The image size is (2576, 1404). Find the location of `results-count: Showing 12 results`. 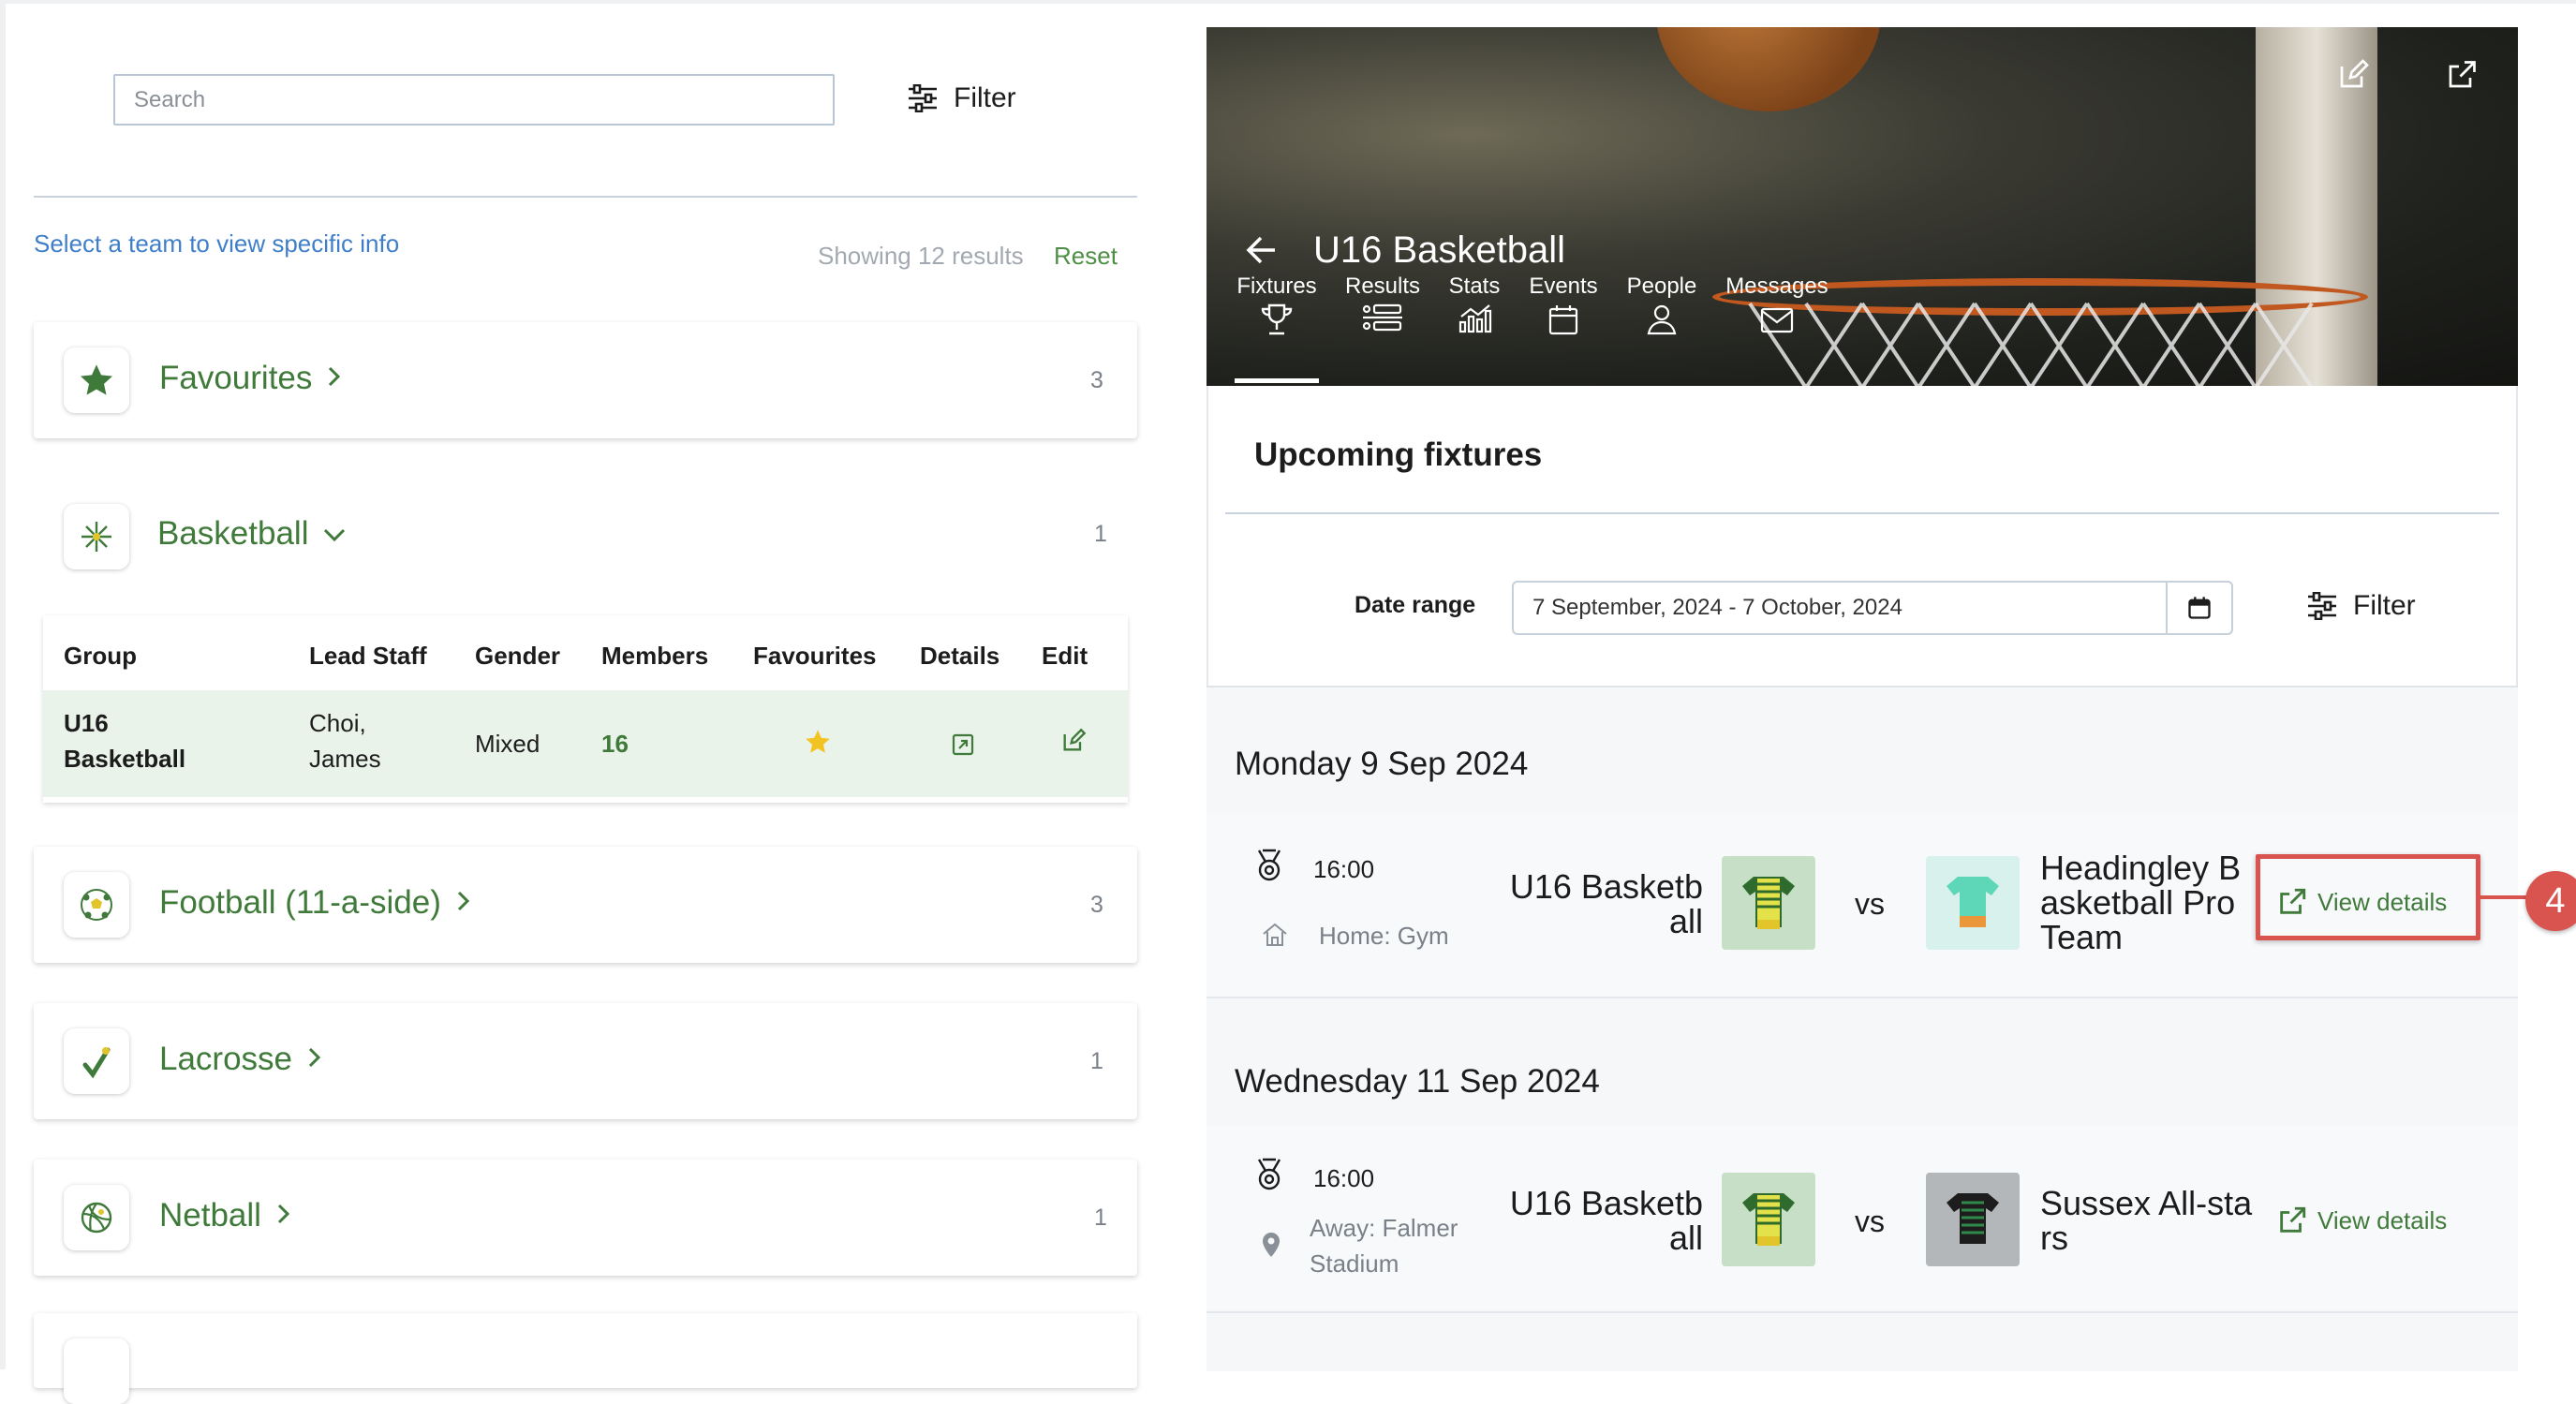

results-count: Showing 12 results is located at coordinates (921, 256).